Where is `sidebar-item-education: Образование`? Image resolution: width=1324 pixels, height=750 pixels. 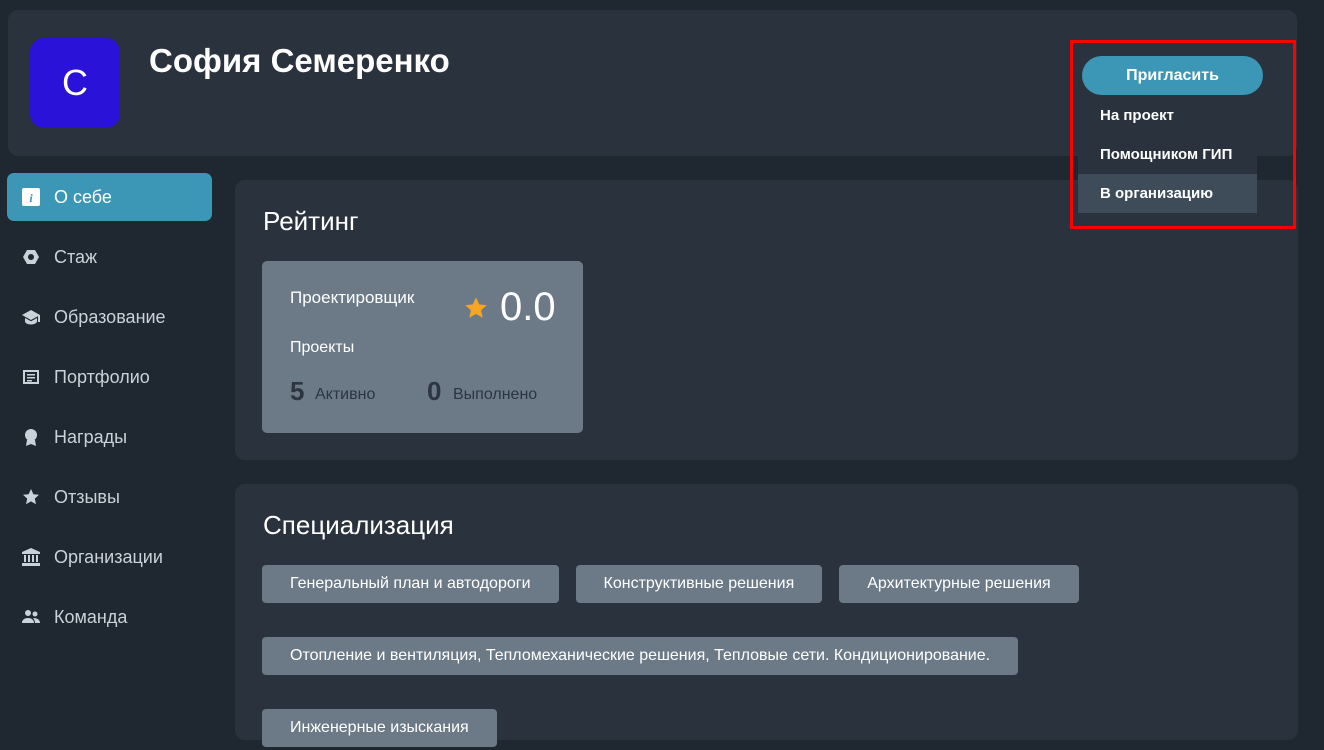
sidebar-item-education: Образование is located at coordinates (109, 317).